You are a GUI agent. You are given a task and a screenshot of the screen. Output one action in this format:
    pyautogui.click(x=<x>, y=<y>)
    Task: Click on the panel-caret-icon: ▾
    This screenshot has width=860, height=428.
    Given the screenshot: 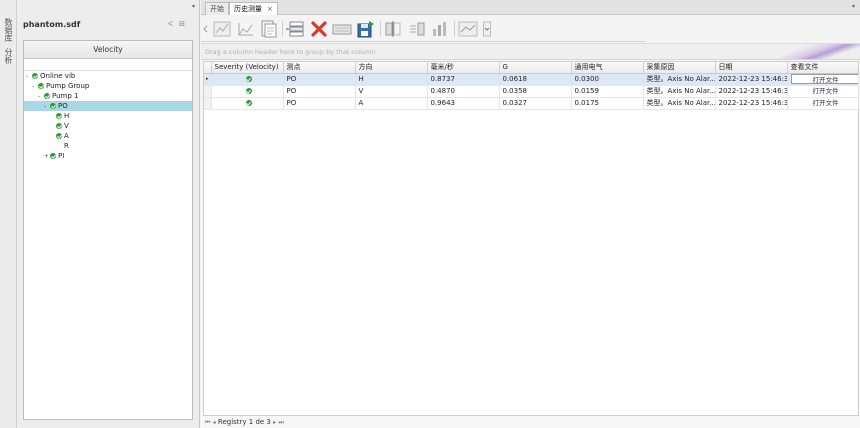 What is the action you would take?
    pyautogui.click(x=193, y=6)
    